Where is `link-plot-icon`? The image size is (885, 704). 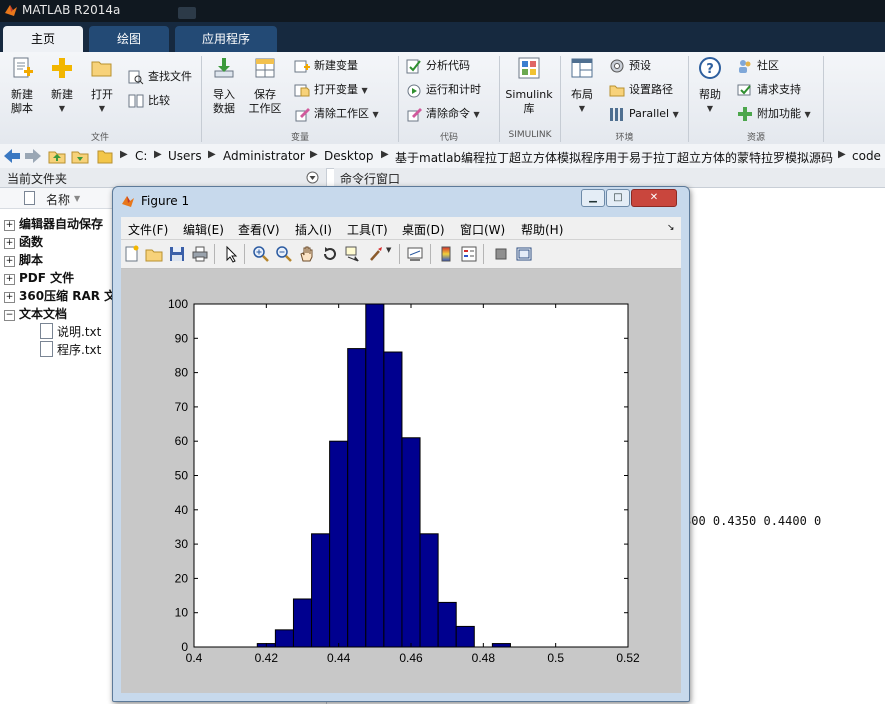 link-plot-icon is located at coordinates (415, 254).